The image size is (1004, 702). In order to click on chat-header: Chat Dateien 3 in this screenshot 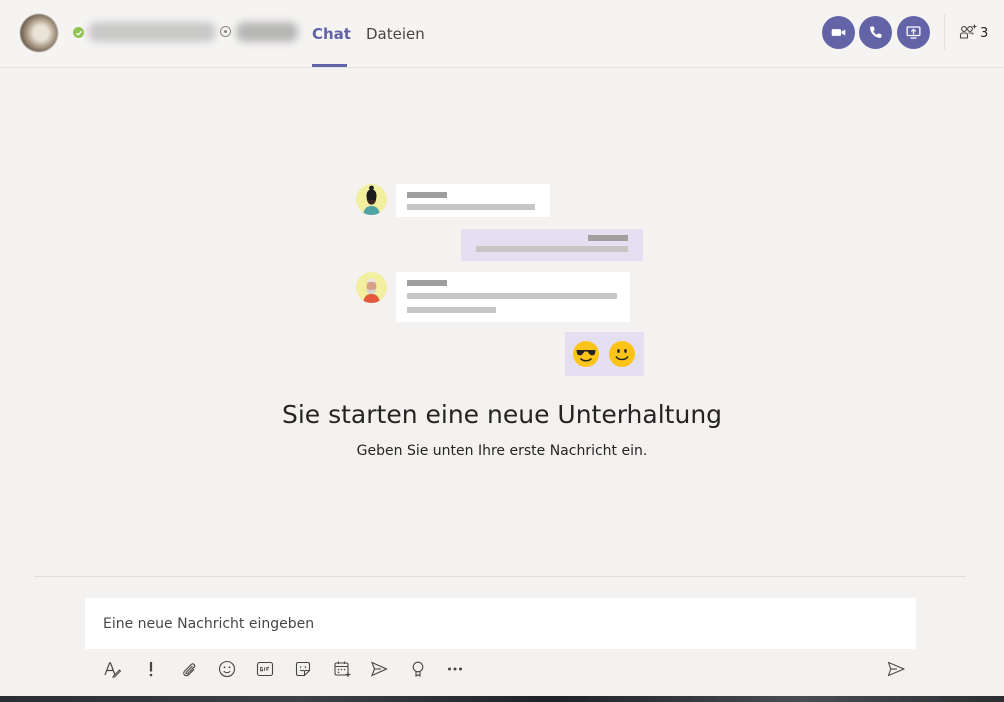, I will do `click(502, 34)`.